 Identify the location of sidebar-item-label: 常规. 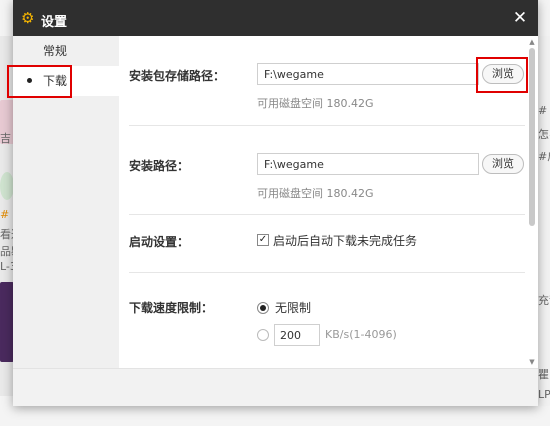
(55, 51).